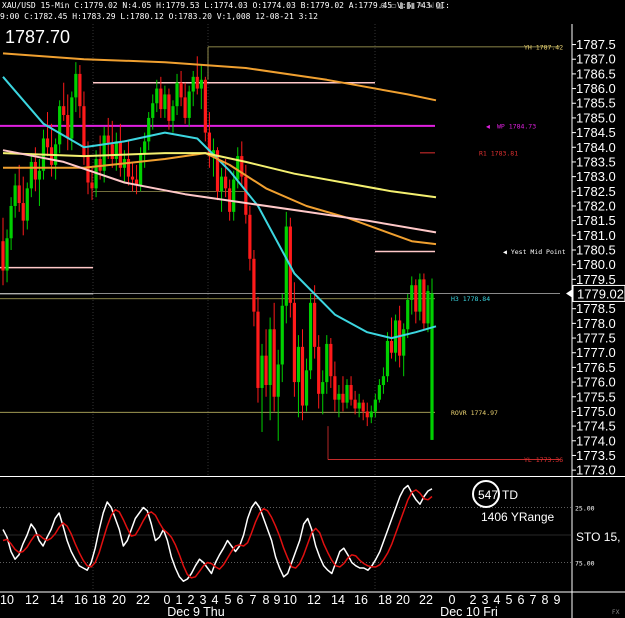  What do you see at coordinates (290, 600) in the screenshot?
I see `x-tick-label: 10` at bounding box center [290, 600].